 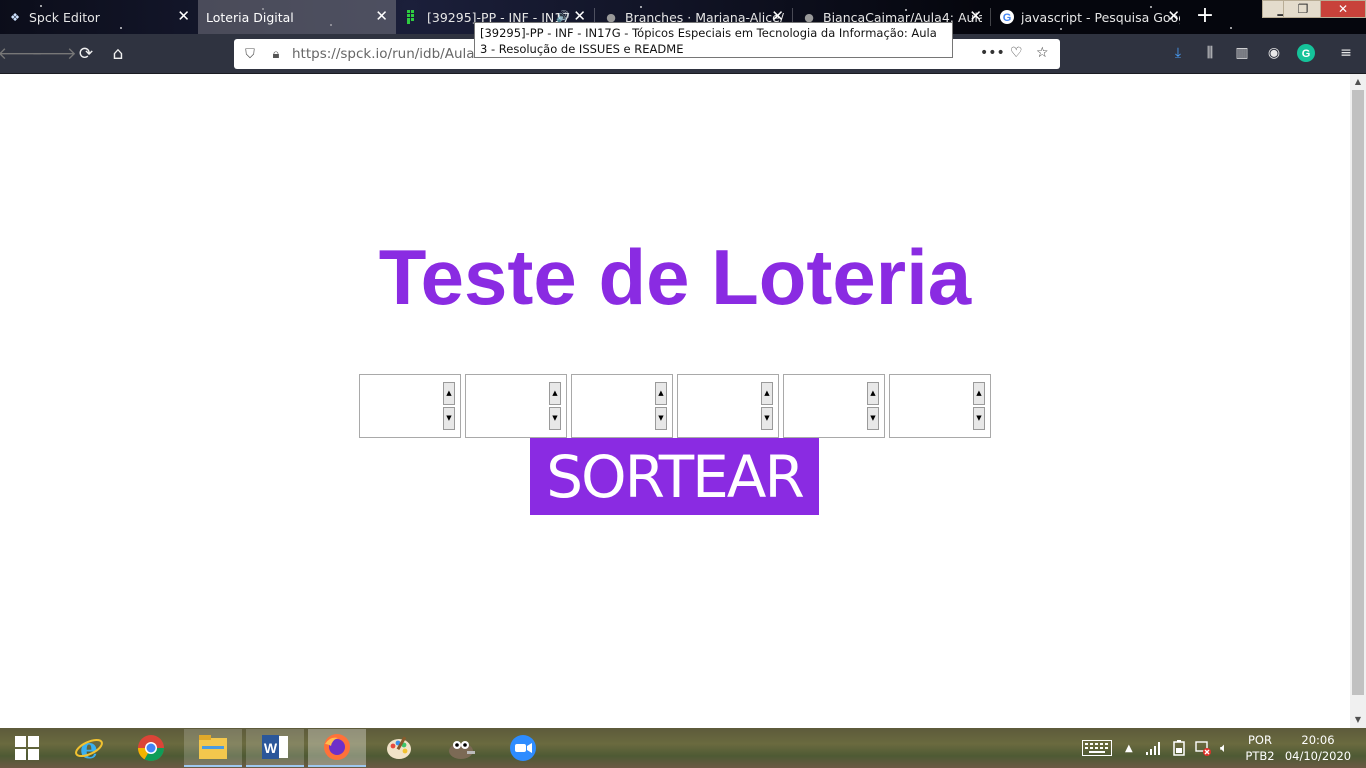 I want to click on svg-text: e, so click(x=89, y=748).